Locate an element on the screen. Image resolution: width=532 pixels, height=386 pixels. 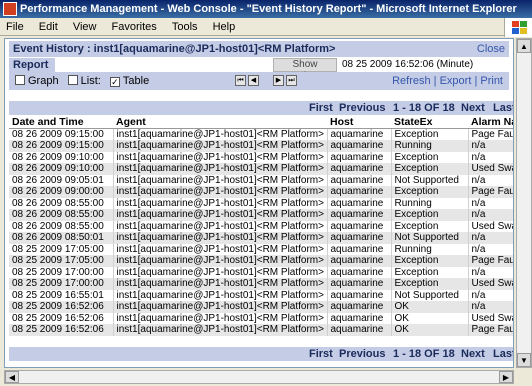
cell-date: 08 26 2009 09:15:00 is located at coordinates (61, 146).